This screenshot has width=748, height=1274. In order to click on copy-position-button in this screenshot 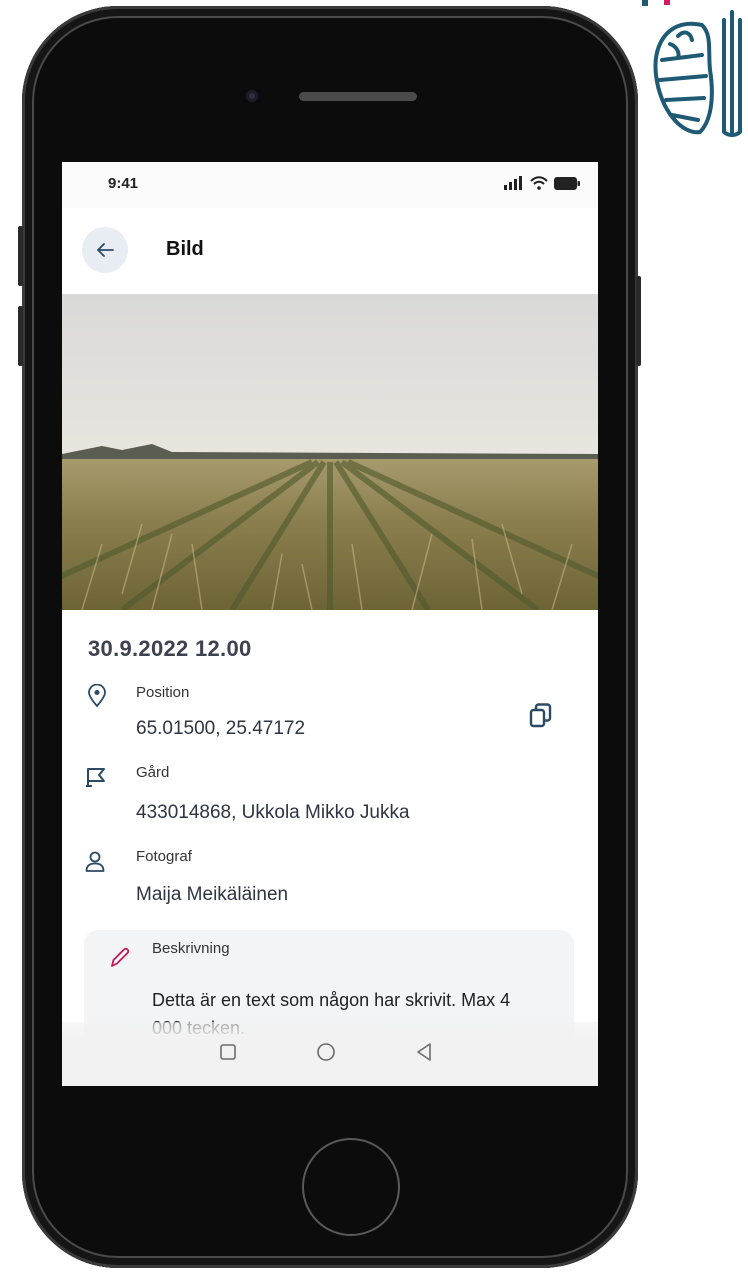, I will do `click(543, 717)`.